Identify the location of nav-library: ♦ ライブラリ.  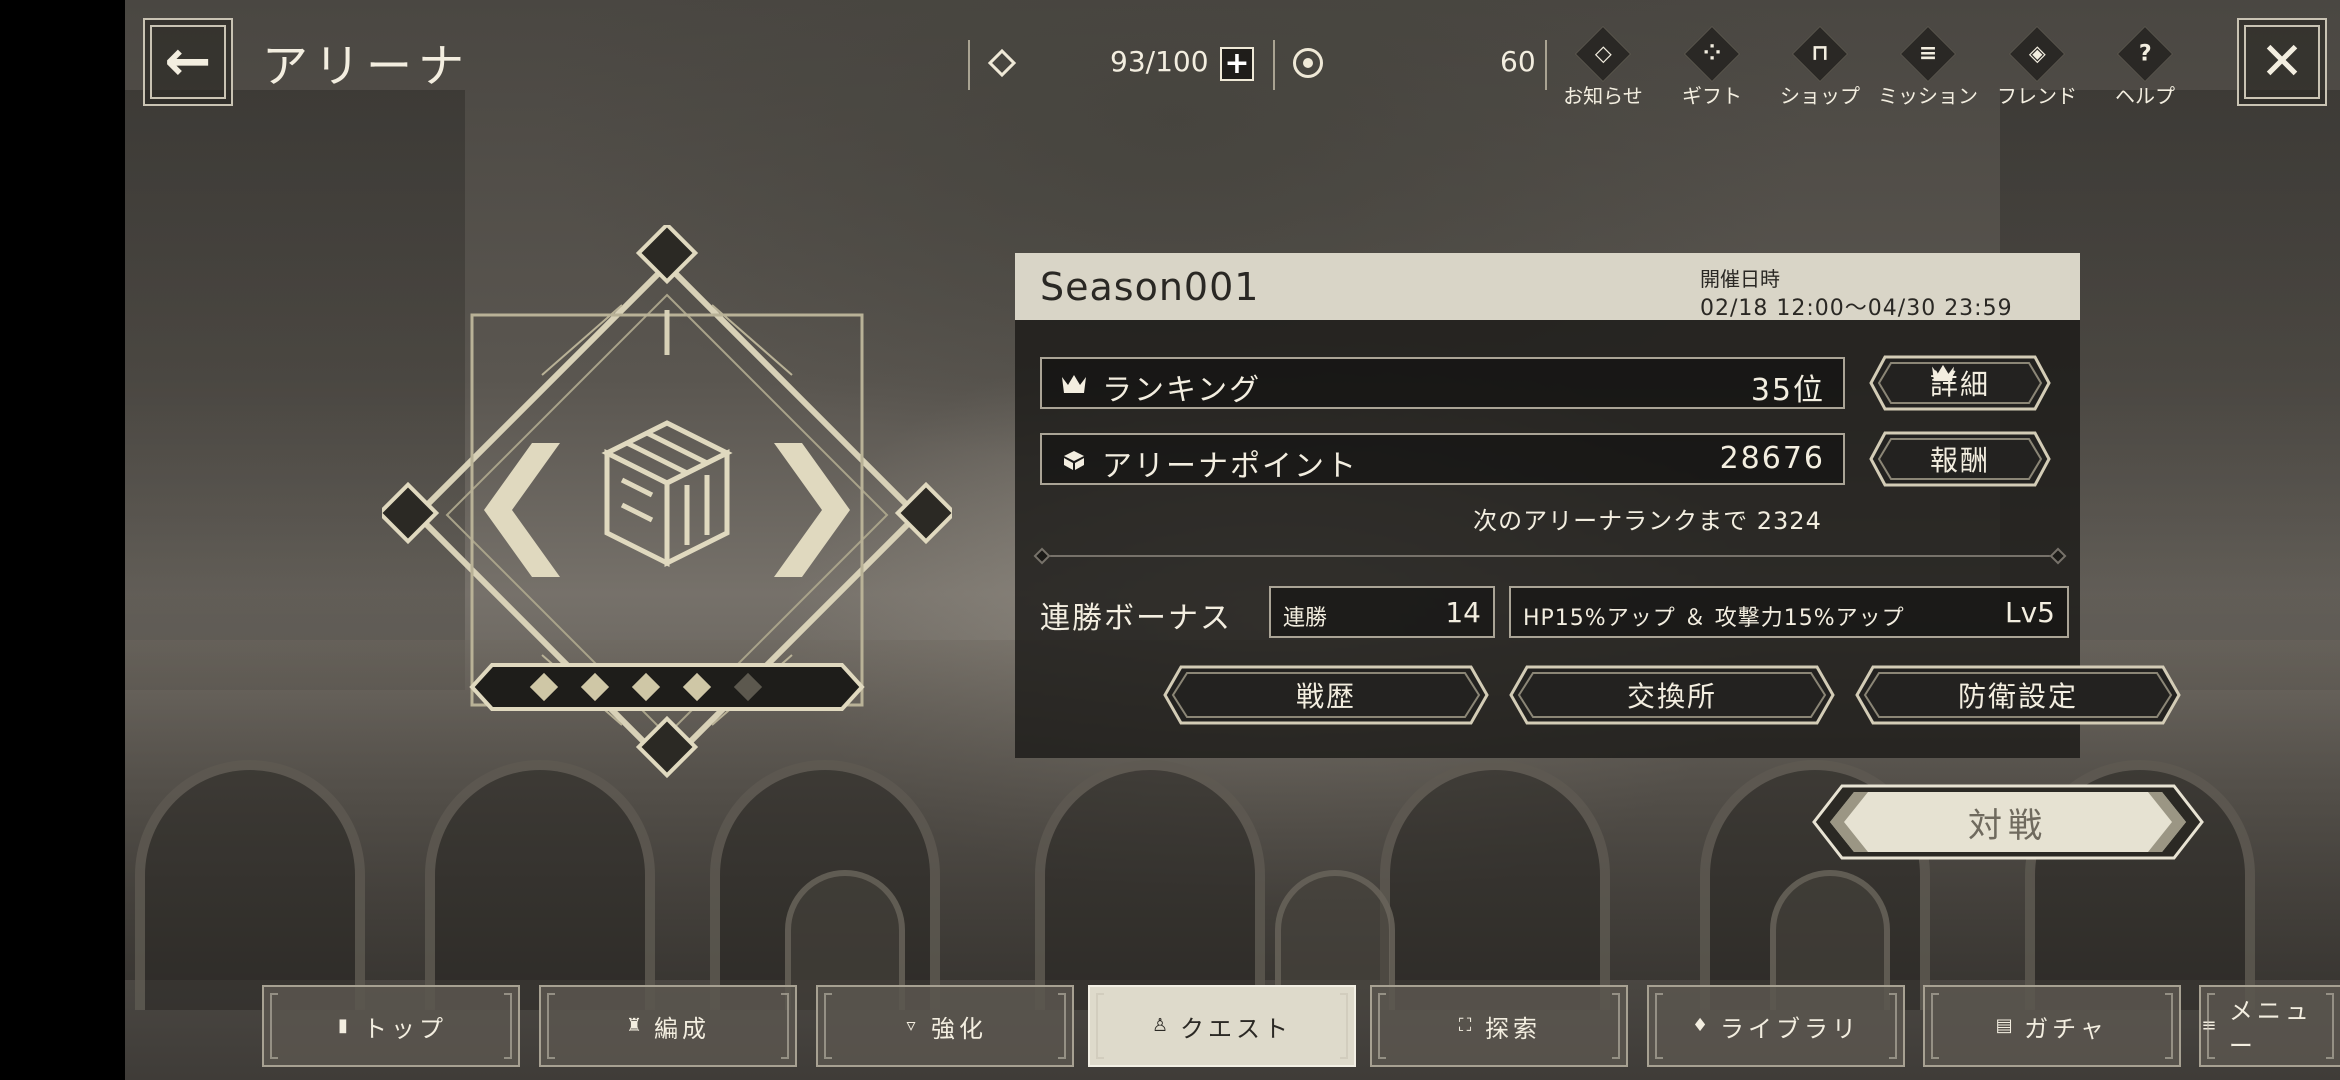
(1776, 1026).